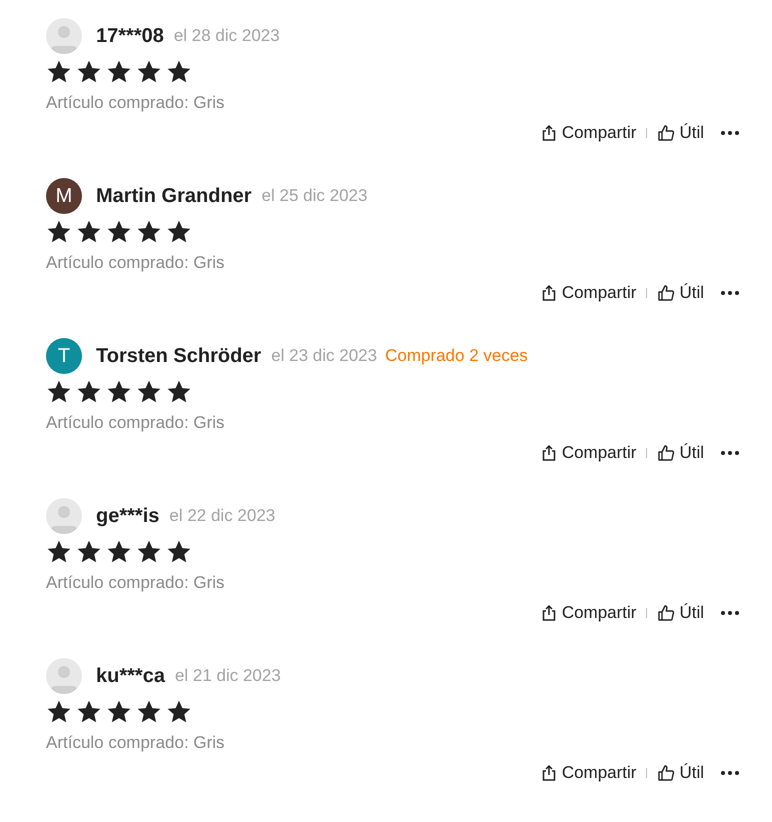  What do you see at coordinates (130, 36) in the screenshot?
I see `reviewer-name: 17***08` at bounding box center [130, 36].